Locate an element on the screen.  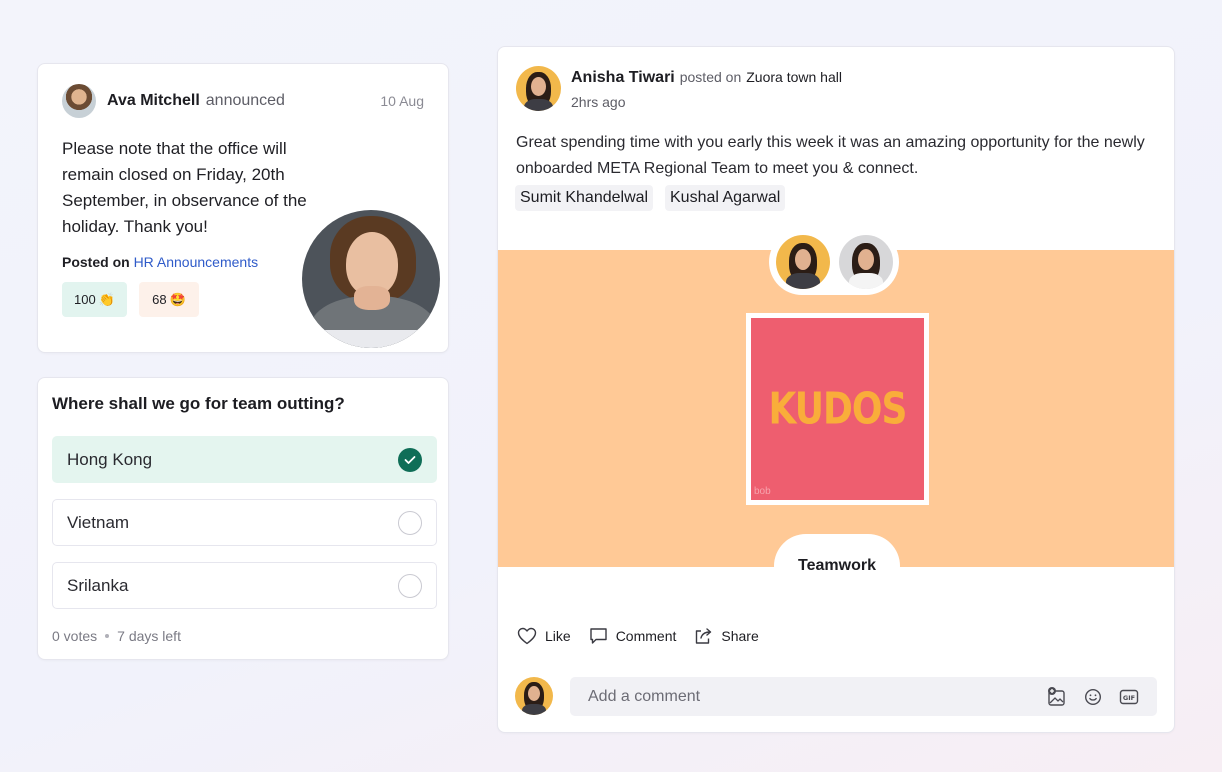
gif-icon: GIF is located at coordinates (1129, 697).